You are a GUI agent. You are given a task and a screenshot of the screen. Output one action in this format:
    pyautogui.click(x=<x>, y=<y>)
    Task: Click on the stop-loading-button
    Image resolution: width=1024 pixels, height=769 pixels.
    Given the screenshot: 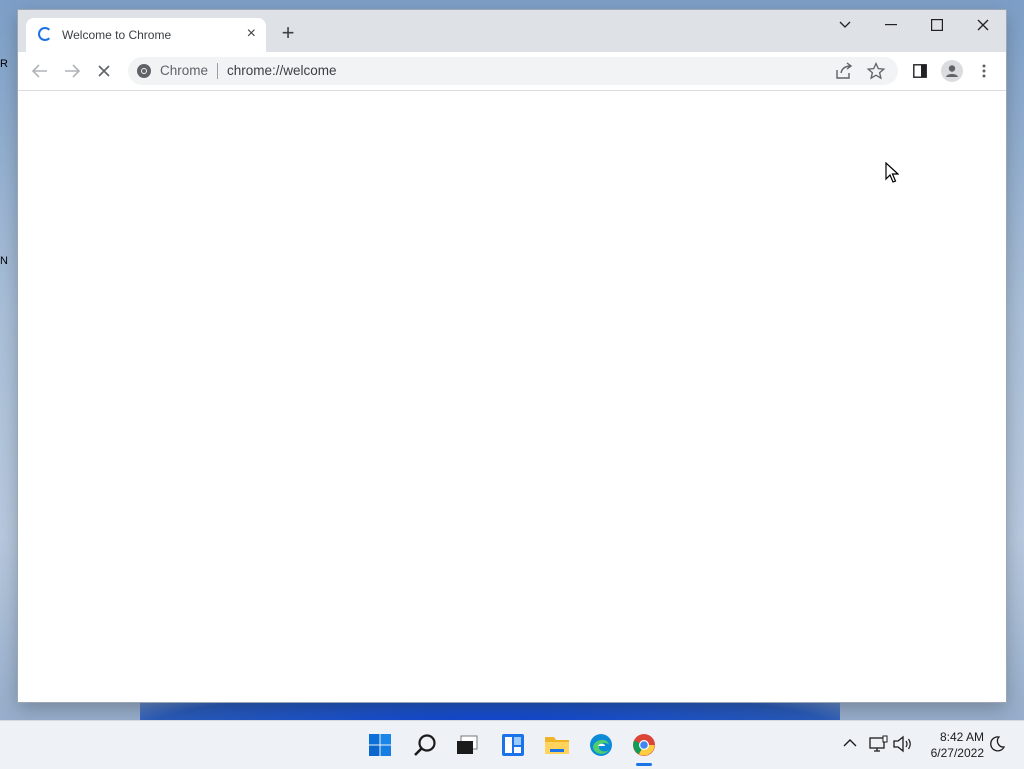 What is the action you would take?
    pyautogui.click(x=104, y=71)
    